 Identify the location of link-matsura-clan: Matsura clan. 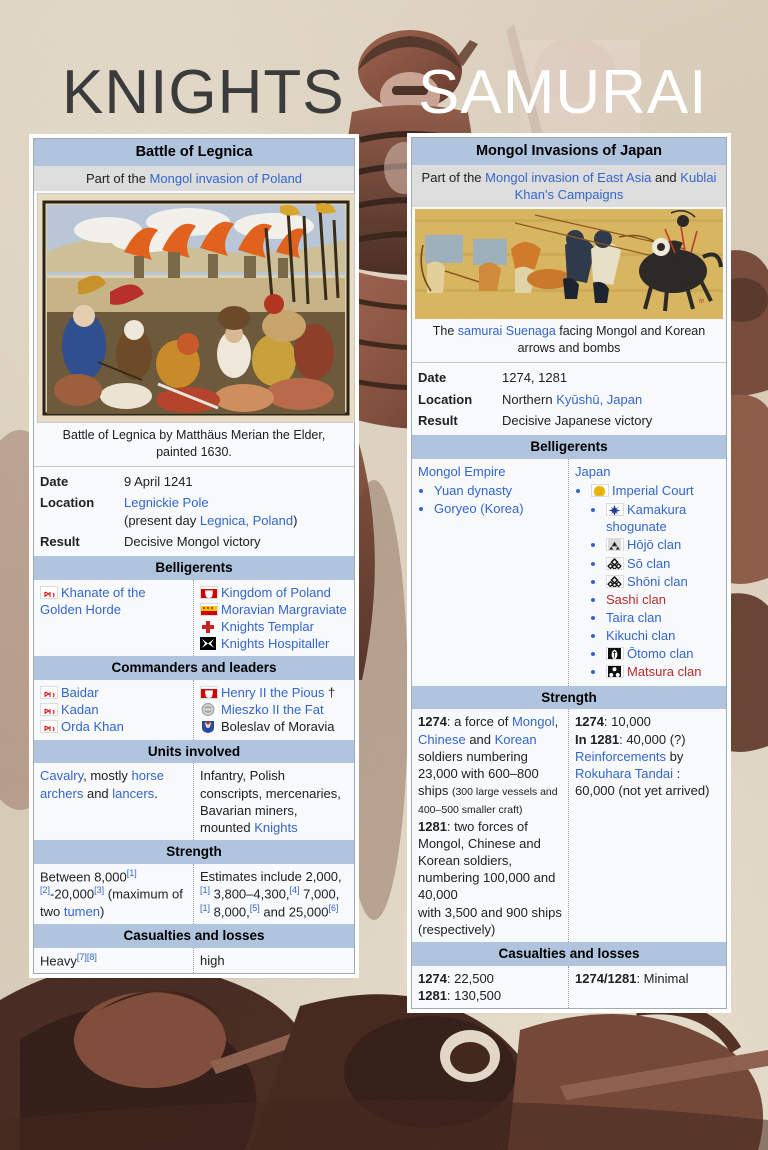
(664, 671).